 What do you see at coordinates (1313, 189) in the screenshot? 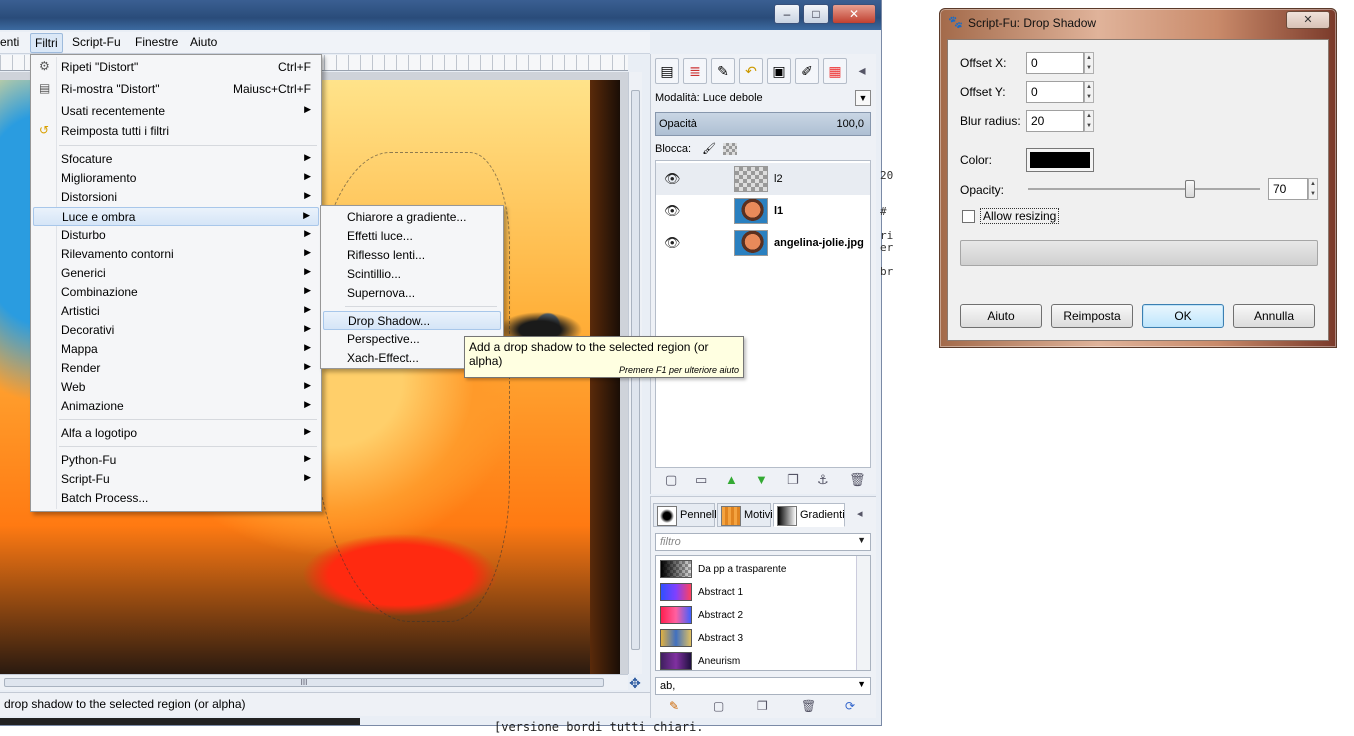
I see `opacity-stepper: ▲ ▼` at bounding box center [1313, 189].